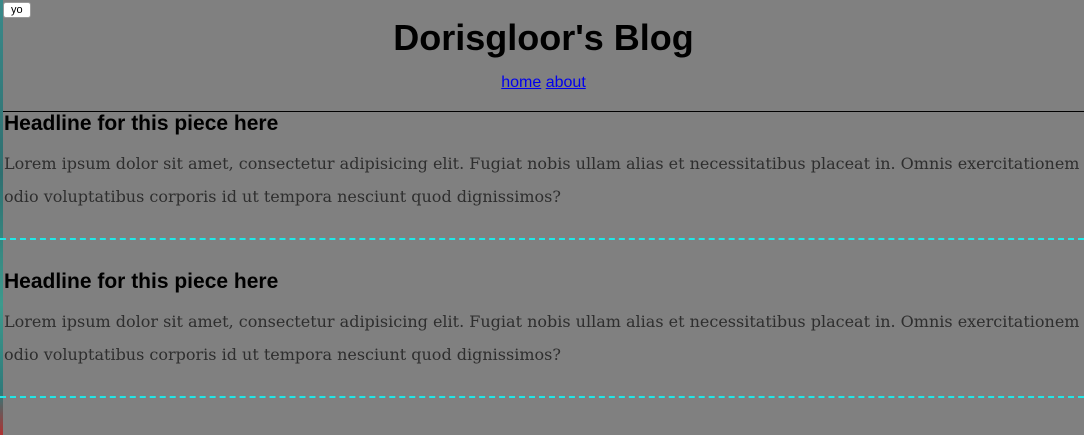 This screenshot has width=1084, height=435. Describe the element at coordinates (543, 83) in the screenshot. I see `main-nav: home about` at that location.